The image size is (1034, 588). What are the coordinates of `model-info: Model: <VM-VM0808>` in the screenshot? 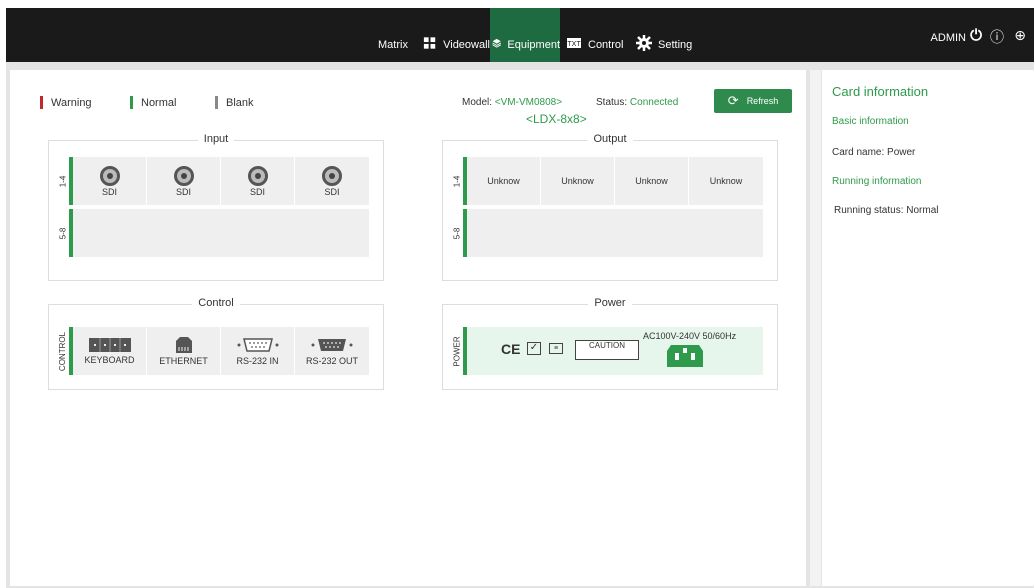 It's located at (512, 102).